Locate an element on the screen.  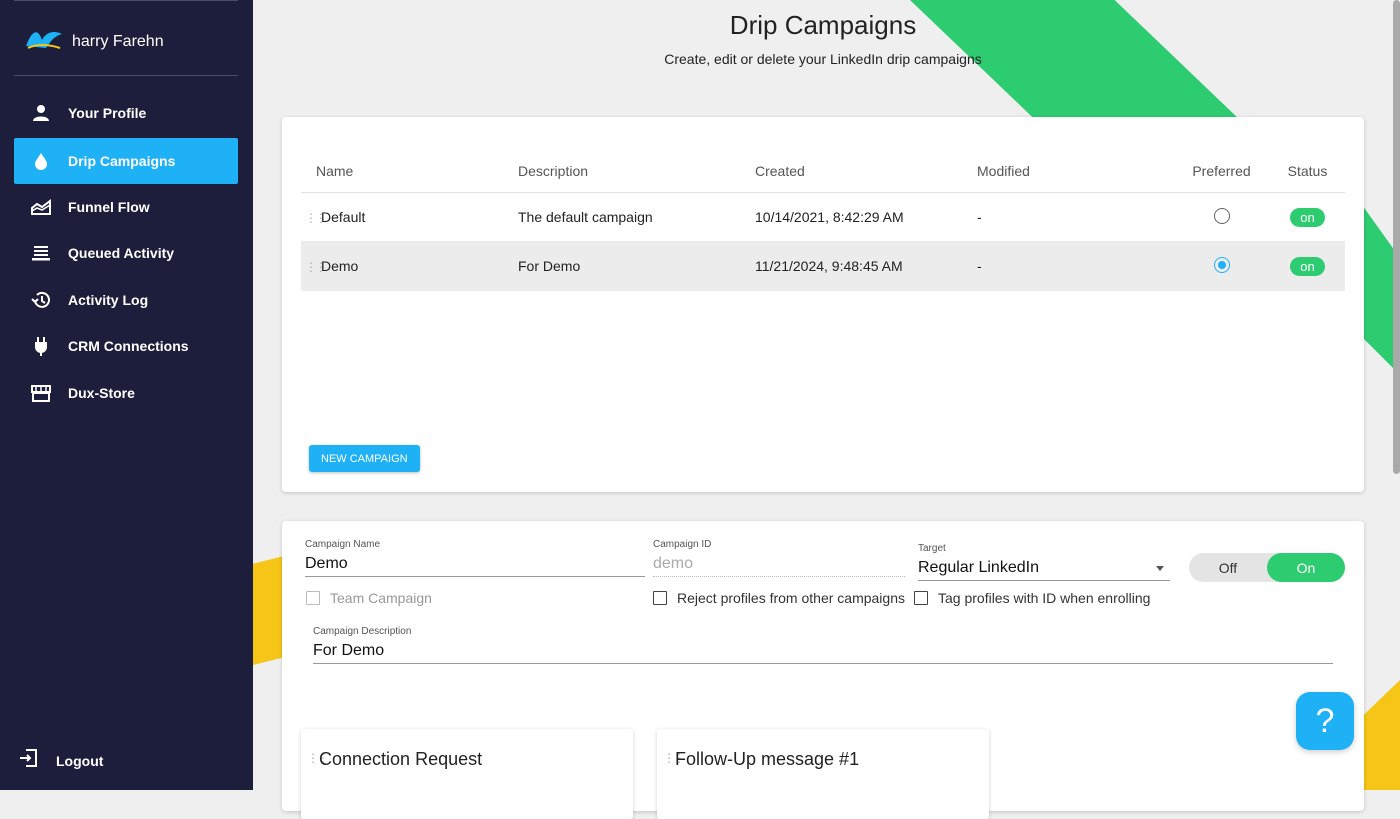
campaign-created: 11/21/2024, 9:48:45 AM is located at coordinates (865, 266).